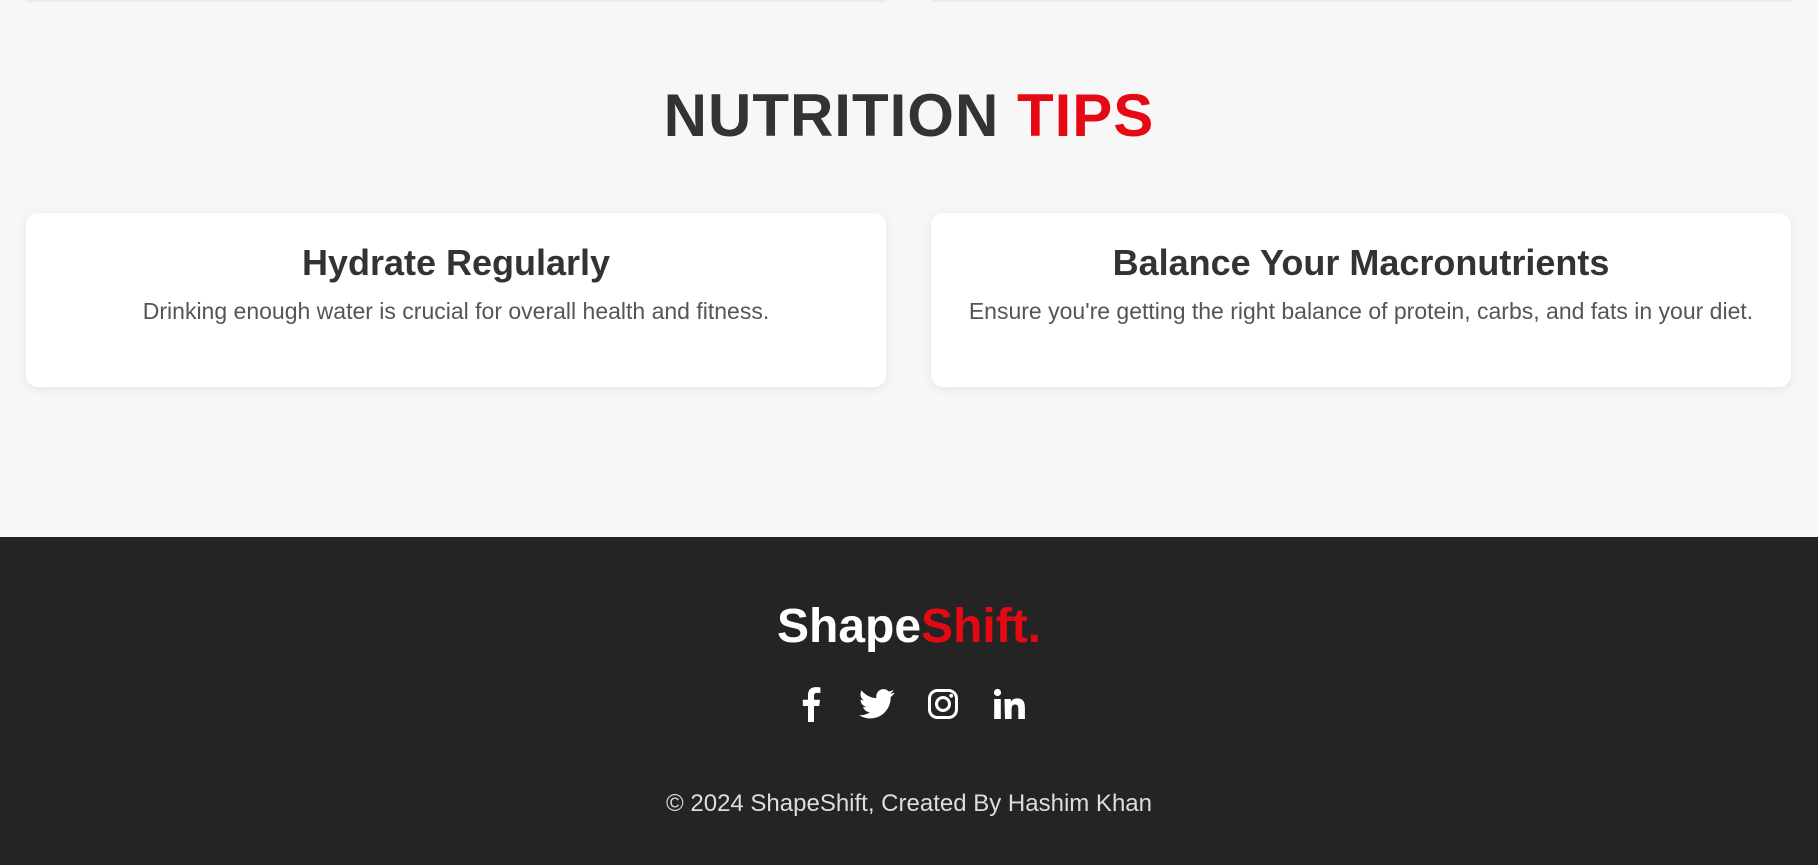  I want to click on footer-brand-logo: ShapeShift., so click(909, 627).